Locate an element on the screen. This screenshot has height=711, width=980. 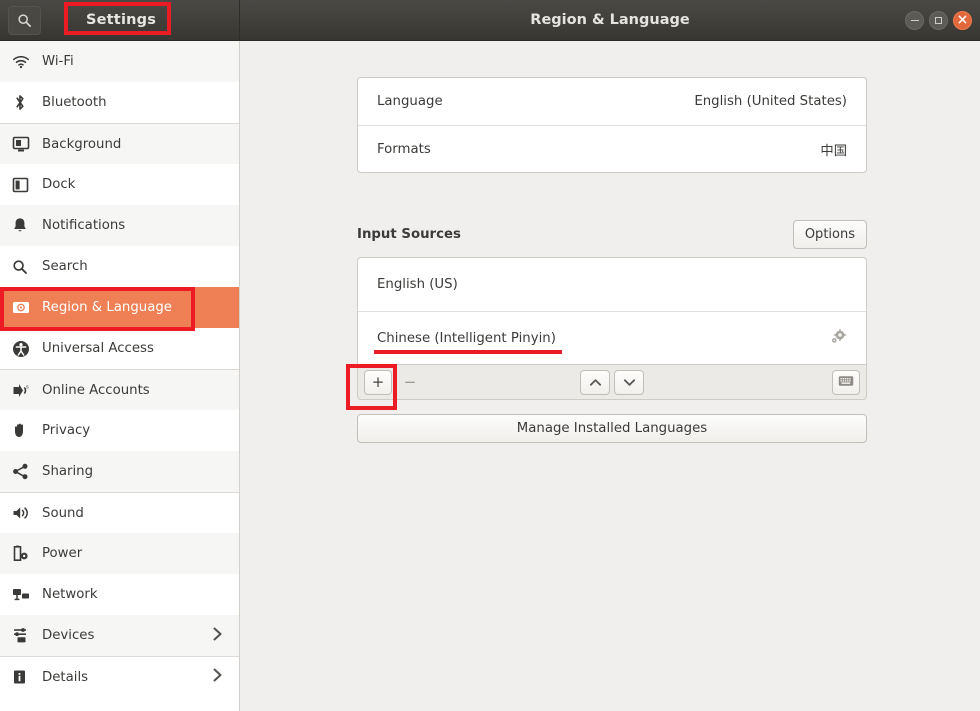
window-controls is located at coordinates (938, 20).